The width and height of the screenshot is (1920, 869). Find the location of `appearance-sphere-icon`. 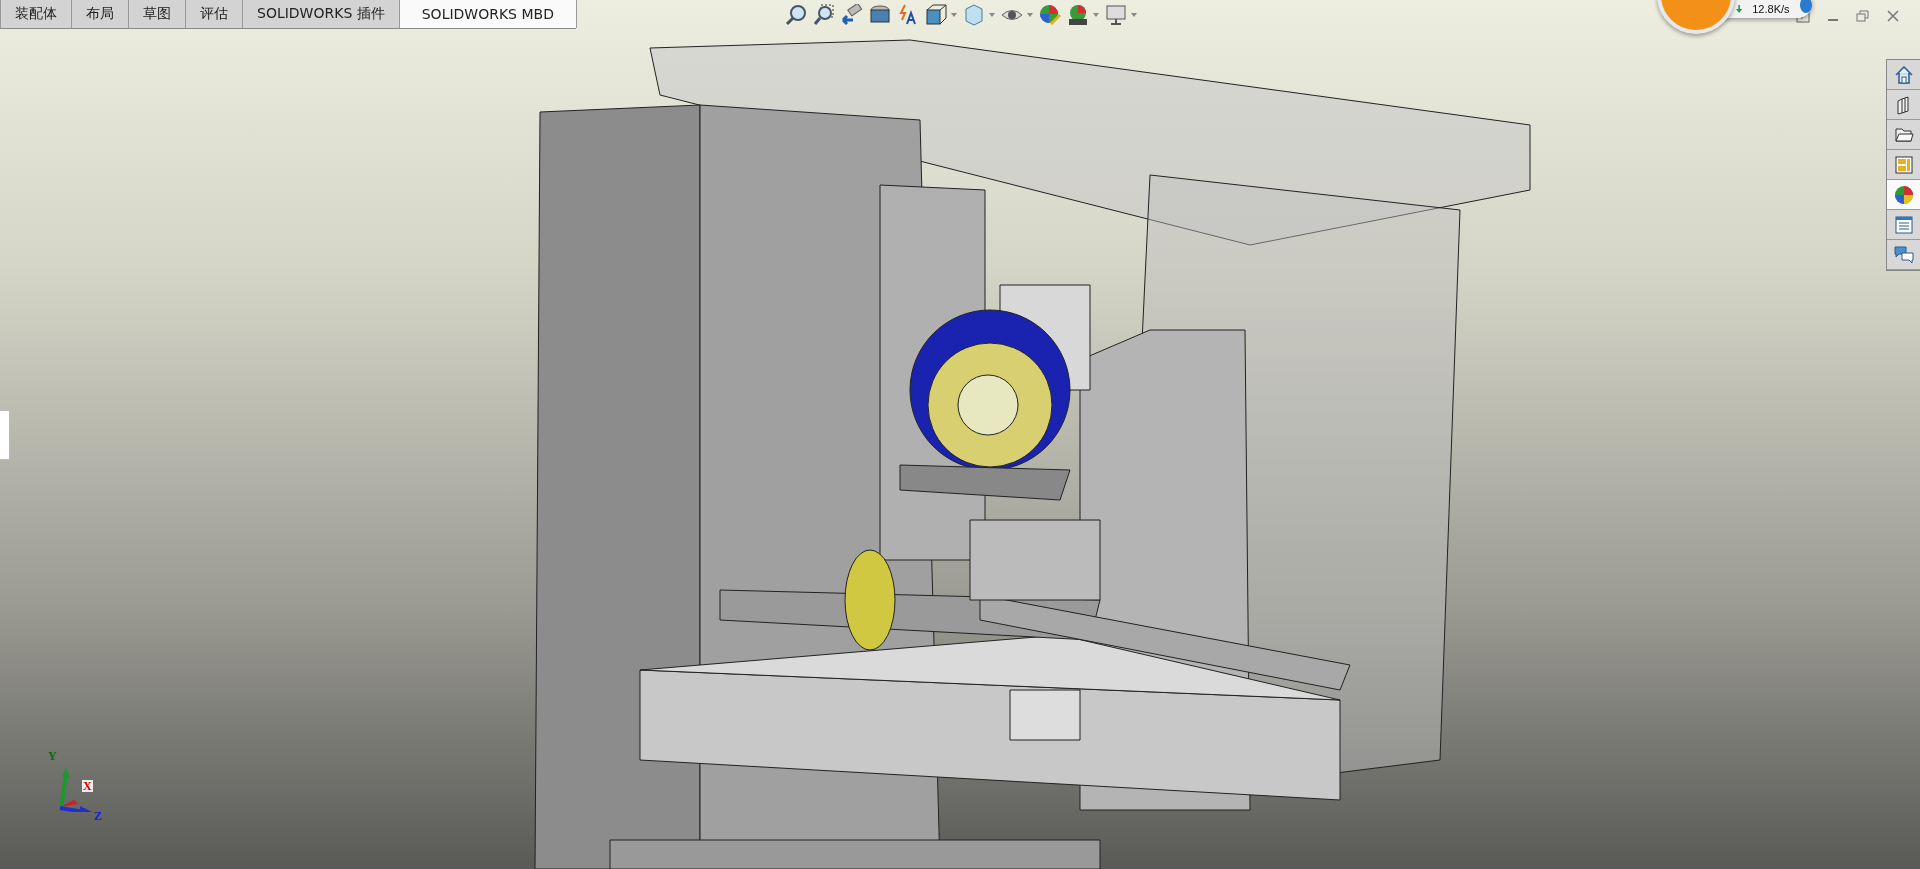

appearance-sphere-icon is located at coordinates (1904, 194).